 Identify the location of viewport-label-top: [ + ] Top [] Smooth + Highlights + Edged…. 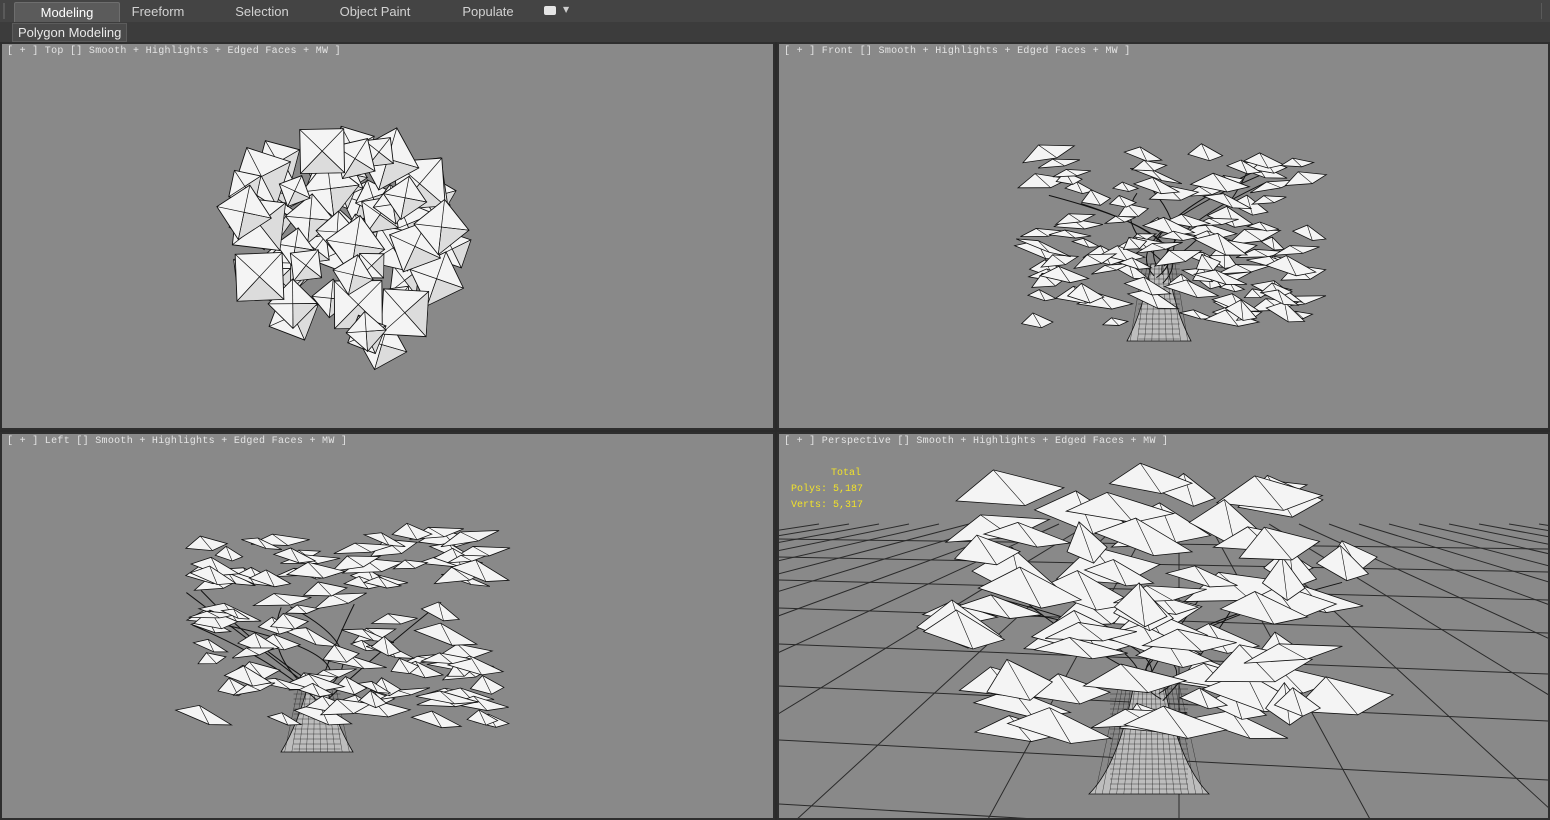
(174, 51).